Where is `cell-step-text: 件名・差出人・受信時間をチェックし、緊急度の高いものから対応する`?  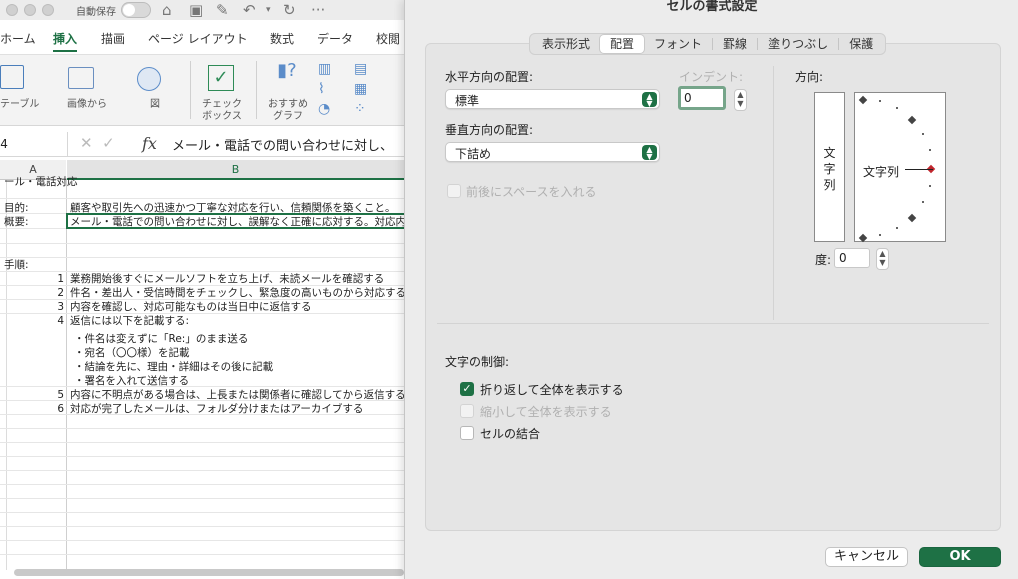
cell-step-text: 件名・差出人・受信時間をチェックし、緊急度の高いものから対応する is located at coordinates (237, 293).